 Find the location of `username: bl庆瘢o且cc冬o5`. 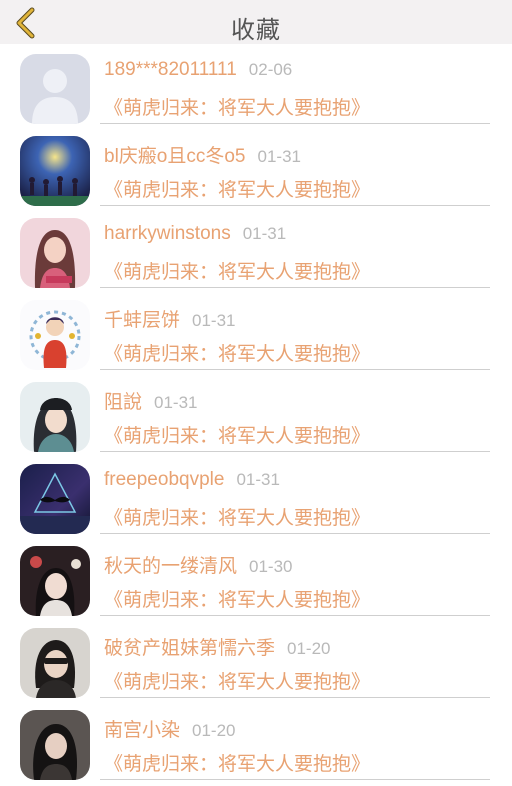

username: bl庆瘢o且cc冬o5 is located at coordinates (175, 156).